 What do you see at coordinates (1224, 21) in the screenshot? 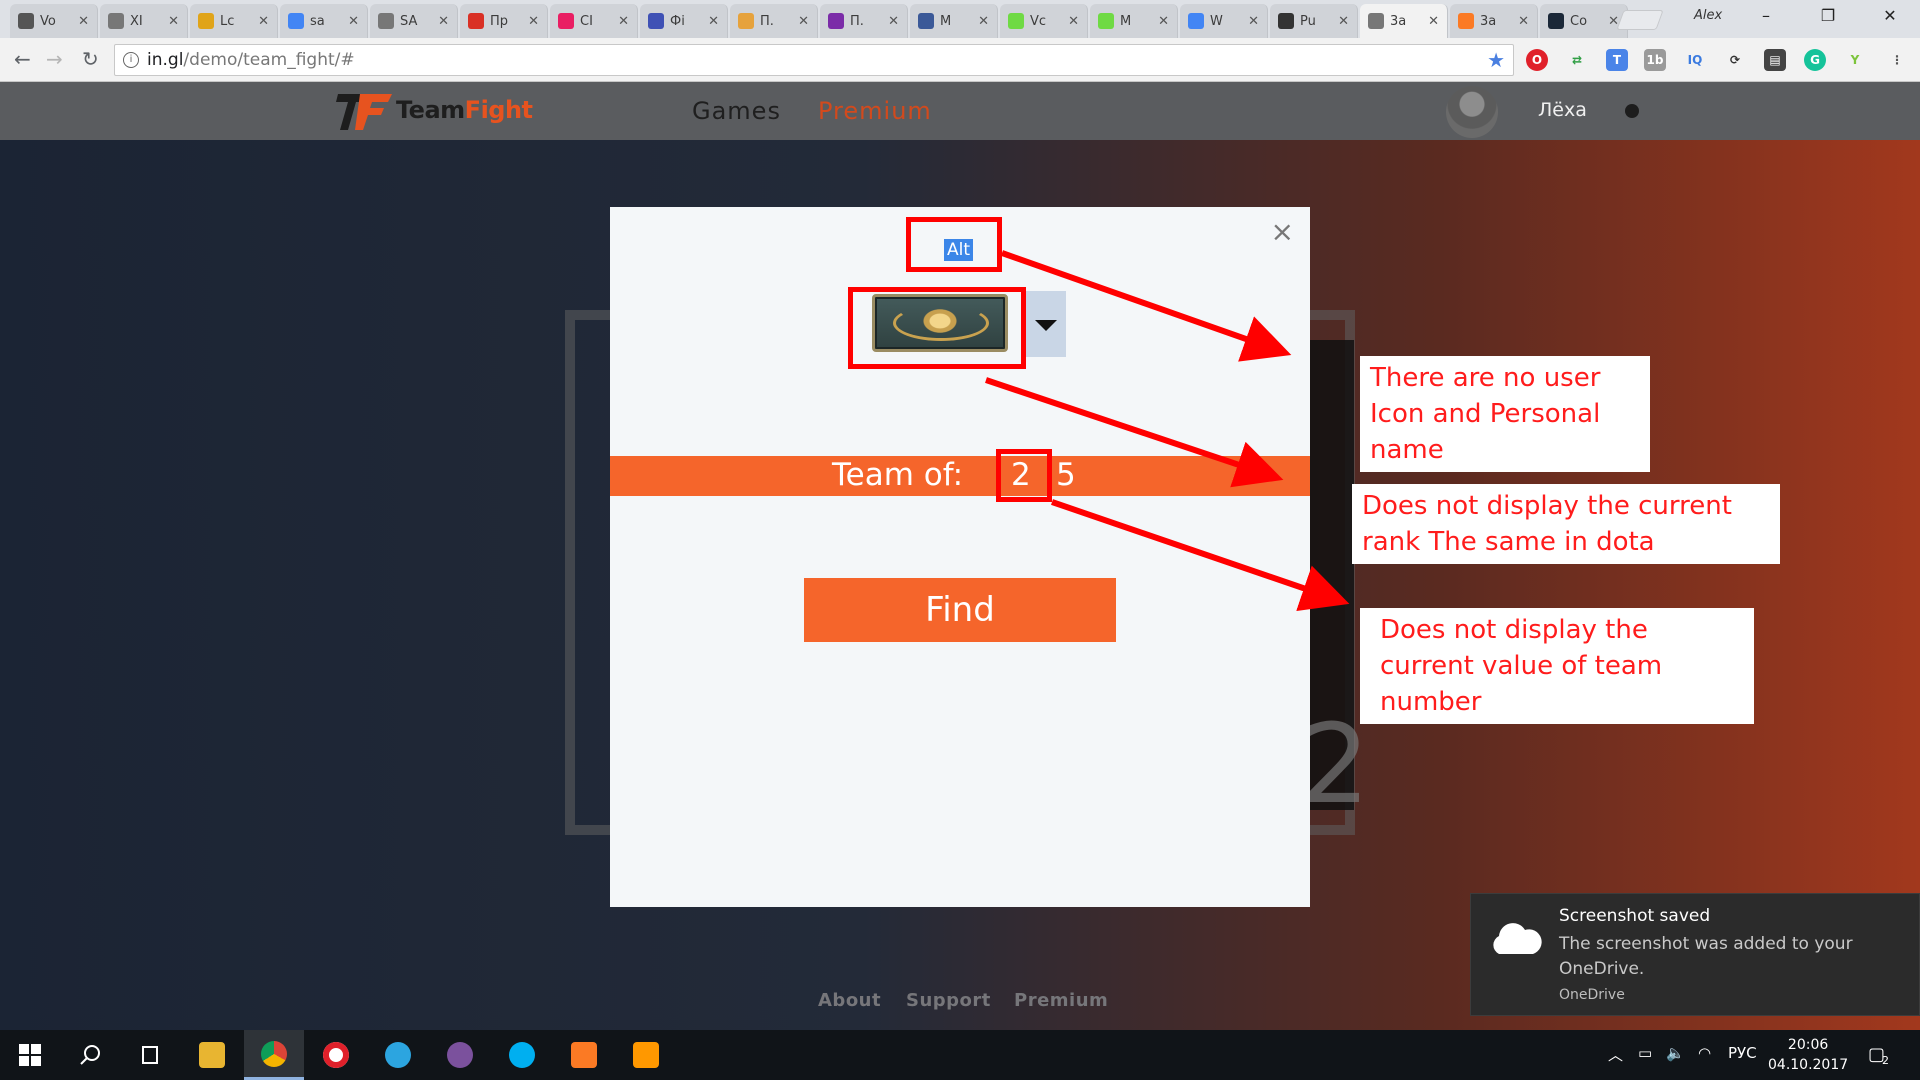
I see `browser-tab: W ✕` at bounding box center [1224, 21].